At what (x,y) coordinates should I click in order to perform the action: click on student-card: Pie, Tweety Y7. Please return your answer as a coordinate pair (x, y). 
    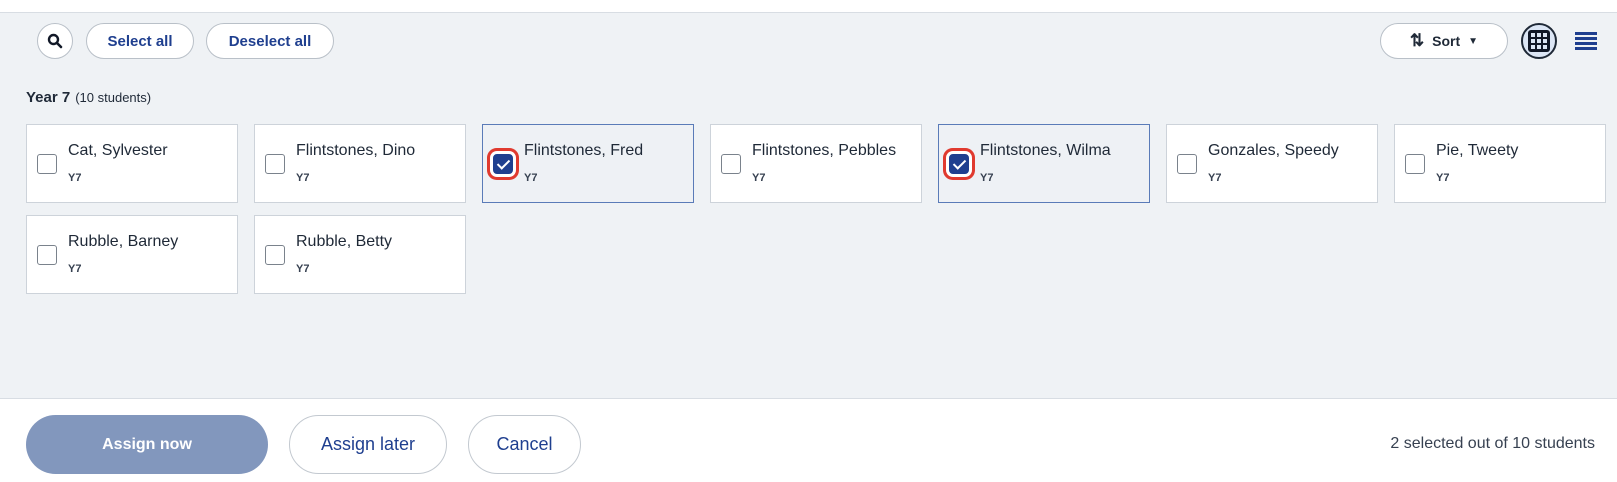
    Looking at the image, I should click on (1500, 163).